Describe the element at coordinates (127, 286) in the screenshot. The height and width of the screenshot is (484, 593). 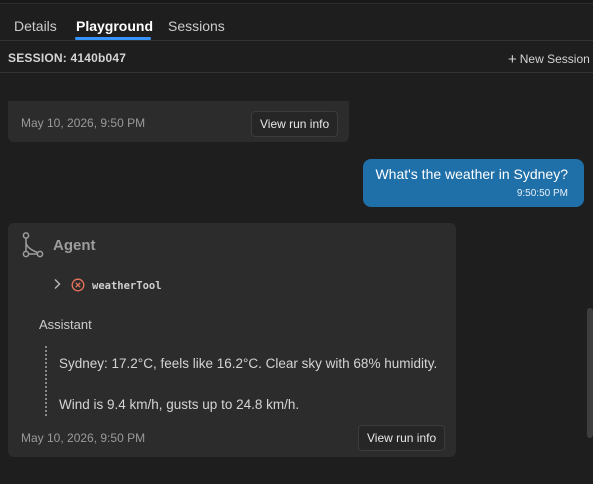
I see `tool-call-name: weatherTool` at that location.